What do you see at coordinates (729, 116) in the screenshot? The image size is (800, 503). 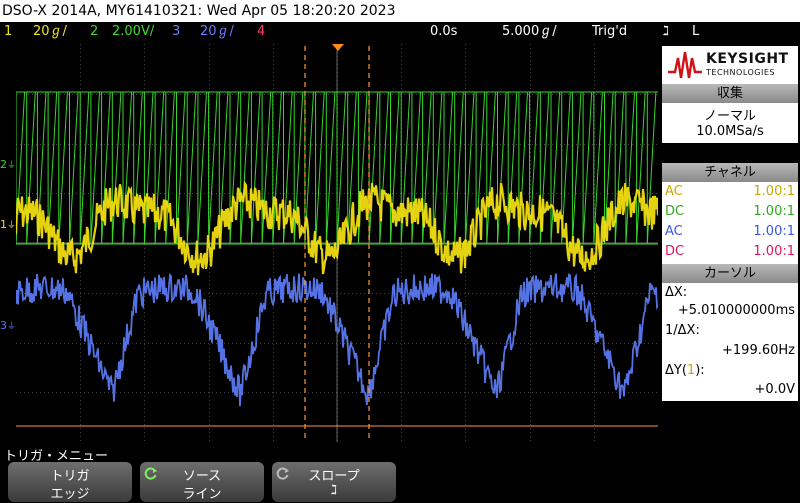 I see `acquire-mode: ノーマル` at bounding box center [729, 116].